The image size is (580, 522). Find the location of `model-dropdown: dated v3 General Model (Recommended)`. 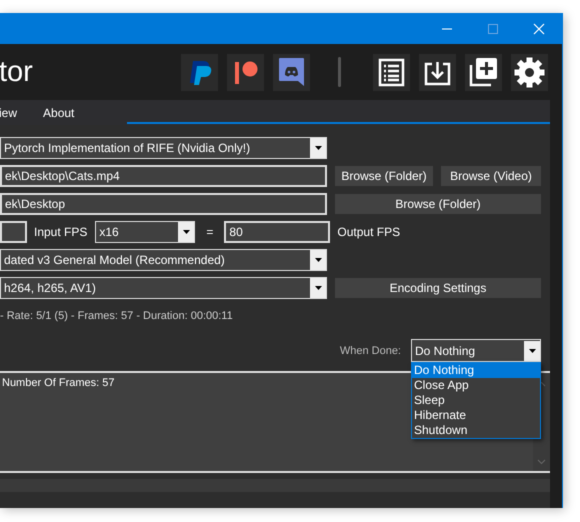

model-dropdown: dated v3 General Model (Recommended) is located at coordinates (163, 260).